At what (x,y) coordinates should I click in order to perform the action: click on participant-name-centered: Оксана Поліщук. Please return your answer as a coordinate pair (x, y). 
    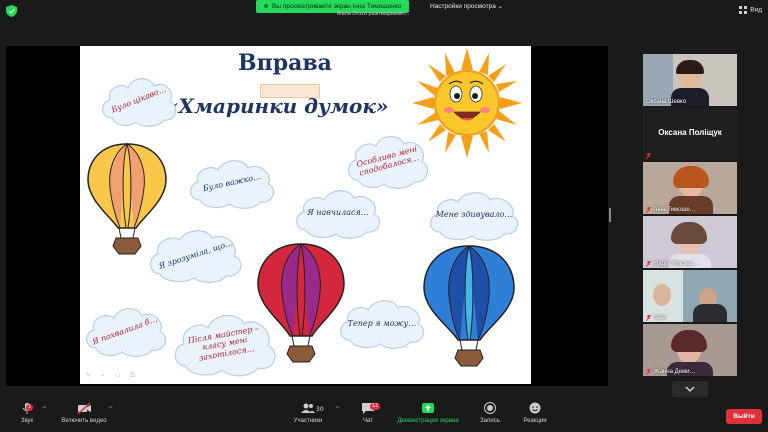
    Looking at the image, I should click on (690, 132).